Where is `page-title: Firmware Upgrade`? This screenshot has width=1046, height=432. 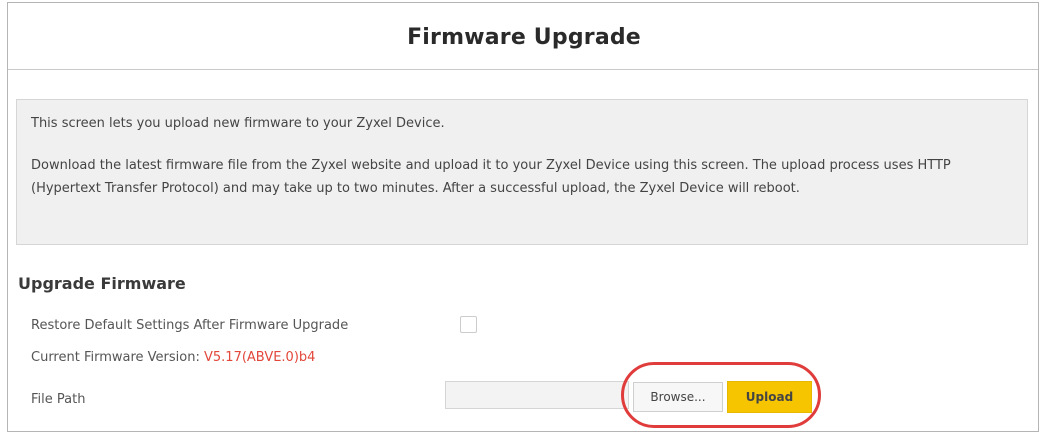 page-title: Firmware Upgrade is located at coordinates (524, 37).